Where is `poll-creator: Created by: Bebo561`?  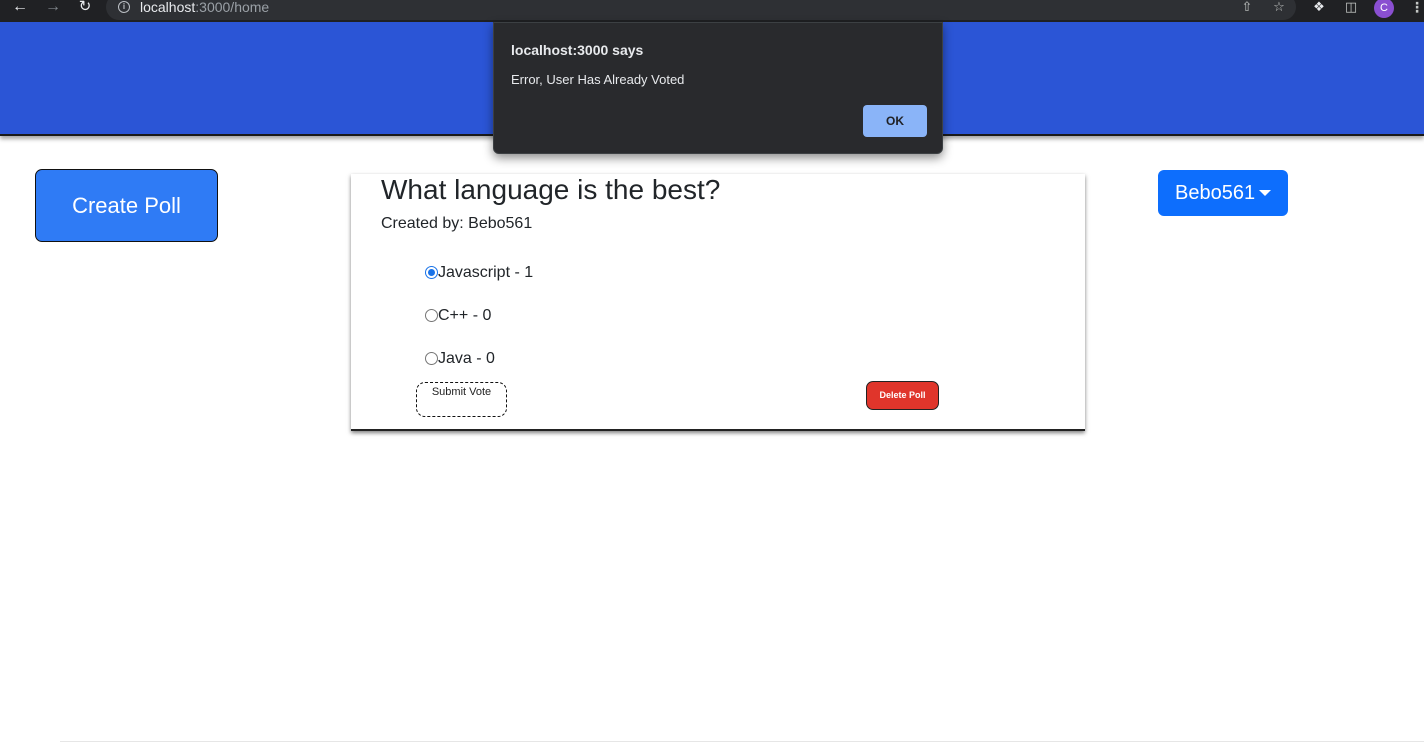 poll-creator: Created by: Bebo561 is located at coordinates (457, 223).